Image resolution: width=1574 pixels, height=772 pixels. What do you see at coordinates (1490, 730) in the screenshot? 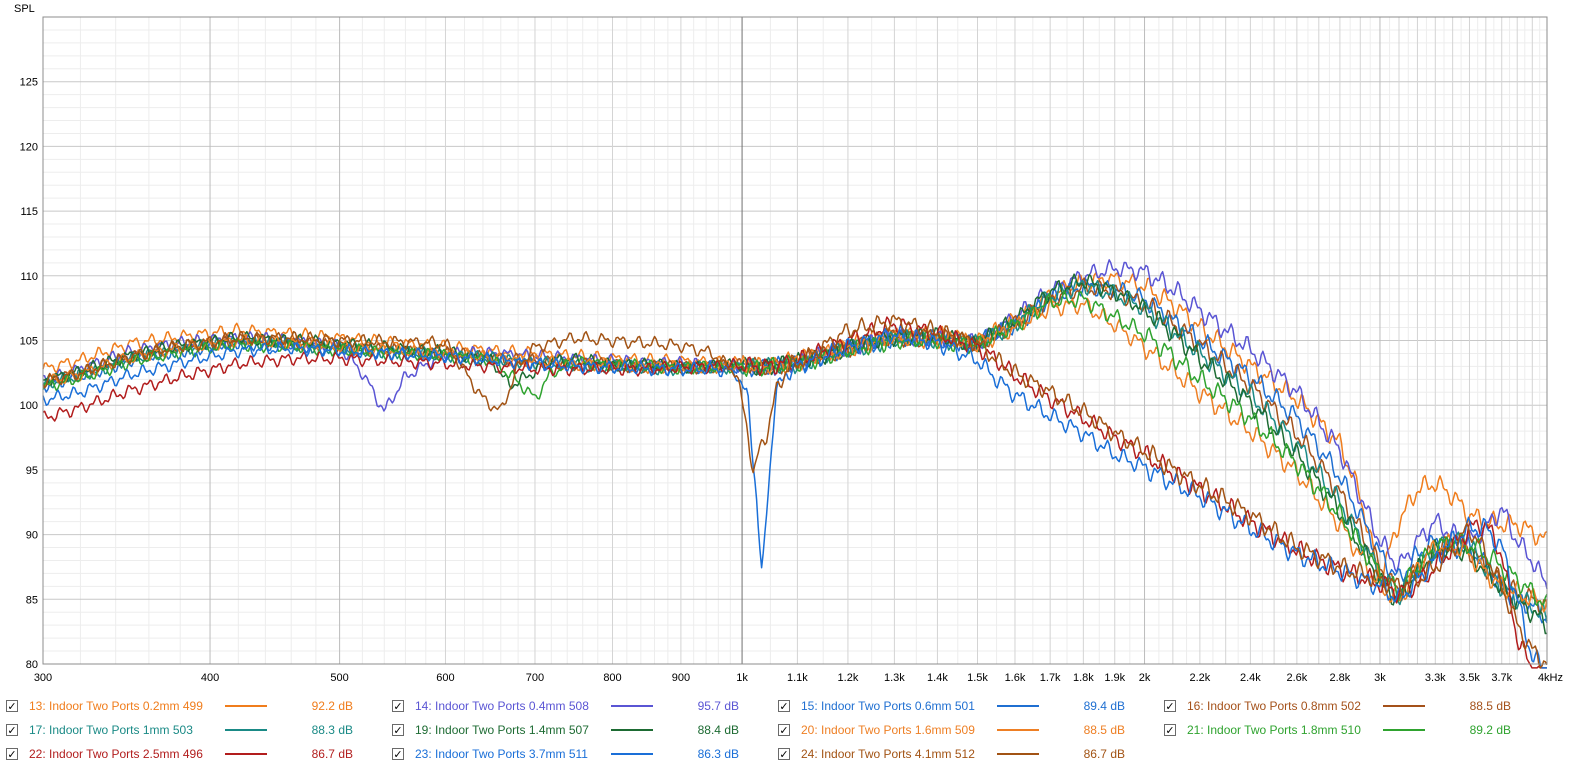
I see `legend-series-value: 89.2 dB` at bounding box center [1490, 730].